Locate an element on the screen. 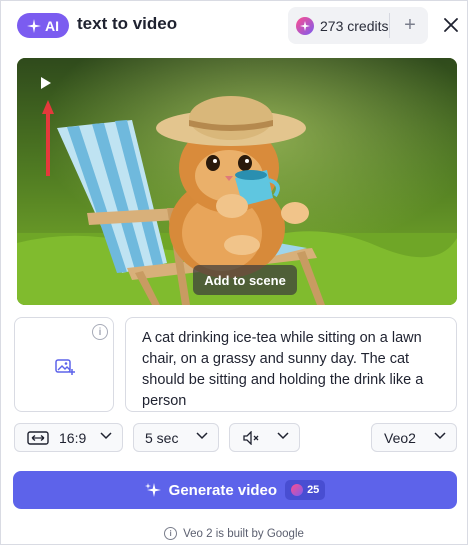 This screenshot has width=468, height=545. model-value: Veo2 is located at coordinates (400, 437).